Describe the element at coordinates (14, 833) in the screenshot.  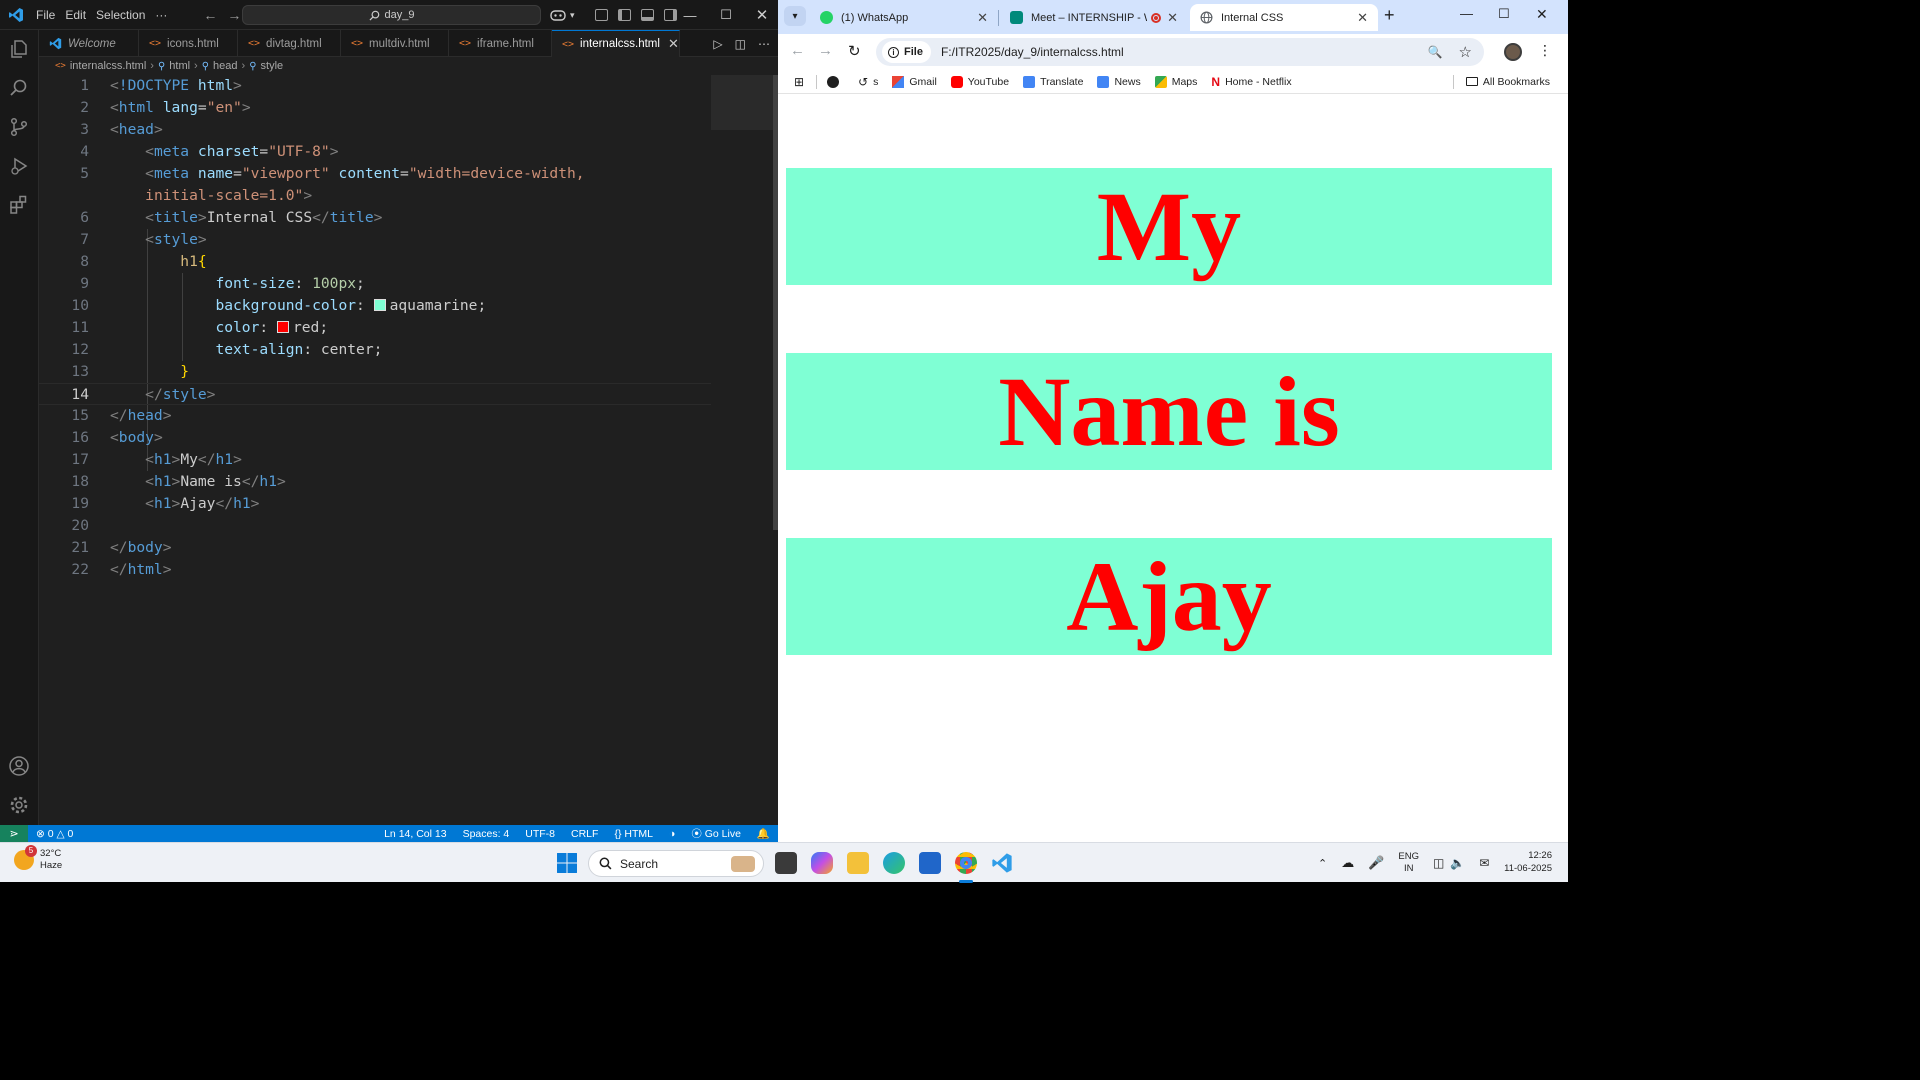
I see `remote-indicator-icon: ⋗` at that location.